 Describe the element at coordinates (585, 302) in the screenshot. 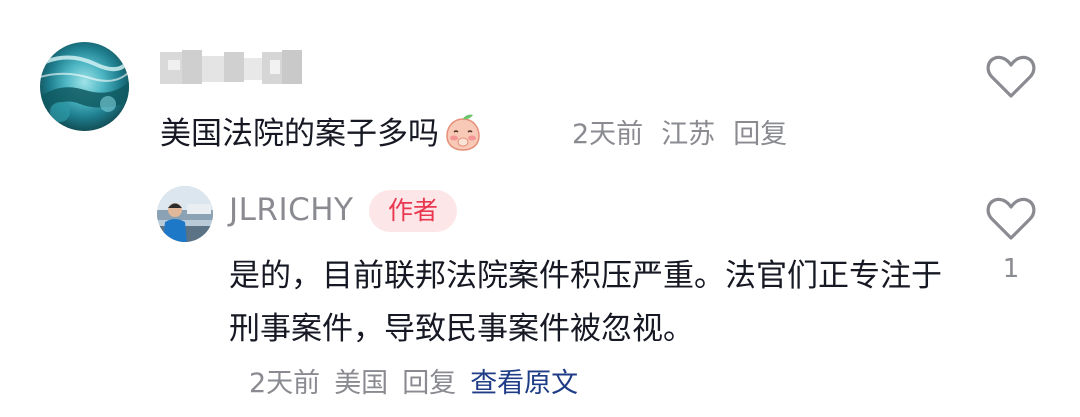

I see `reply-body: 是的，目前联邦法院案件积压严重。法官们正专注于刑事案件，导致民事案件被忽视。` at that location.